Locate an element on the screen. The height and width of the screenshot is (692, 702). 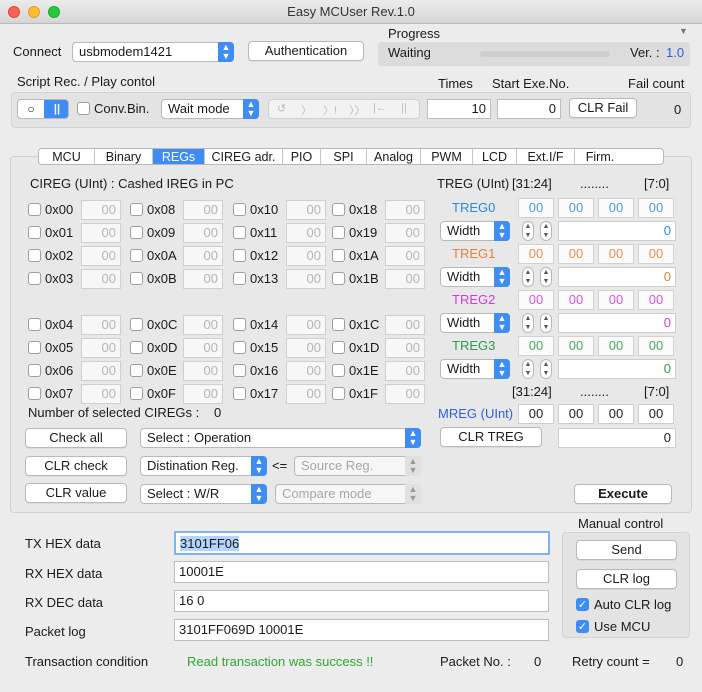
cireg-0x19-checkbox is located at coordinates (338, 232).